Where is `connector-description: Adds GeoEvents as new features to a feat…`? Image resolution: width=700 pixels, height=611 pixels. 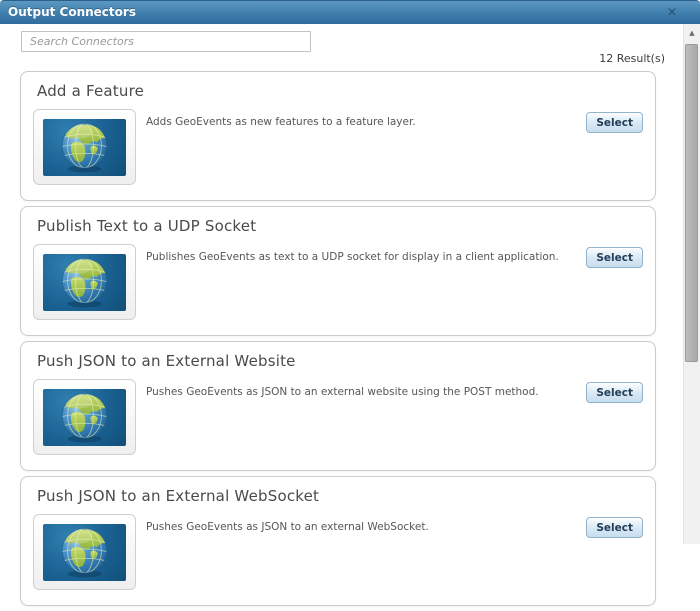 connector-description: Adds GeoEvents as new features to a feat… is located at coordinates (281, 122).